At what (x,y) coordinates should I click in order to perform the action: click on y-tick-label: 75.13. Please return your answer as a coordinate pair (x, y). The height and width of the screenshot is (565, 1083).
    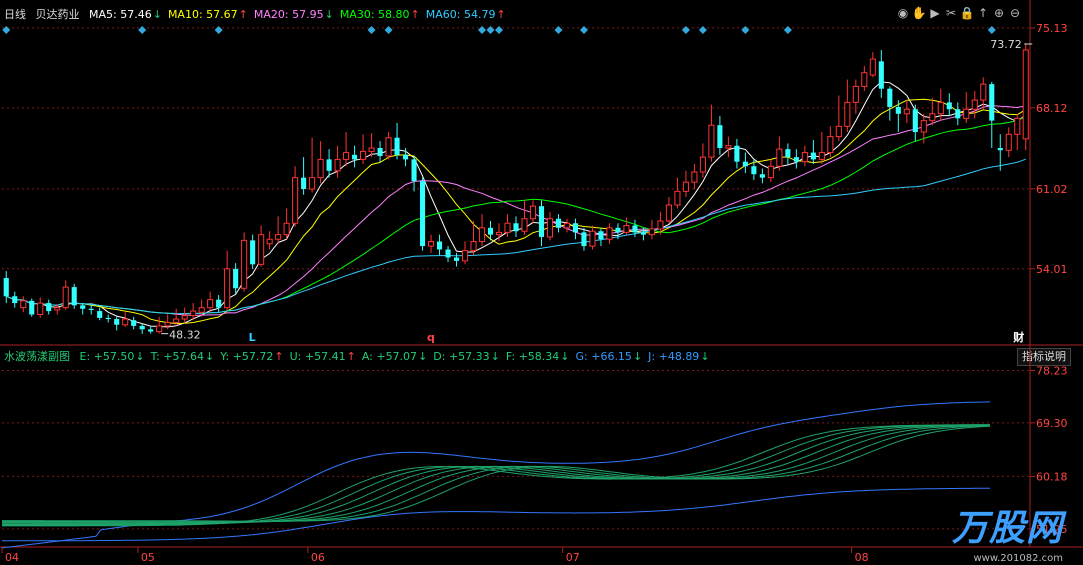
    Looking at the image, I should click on (1052, 28).